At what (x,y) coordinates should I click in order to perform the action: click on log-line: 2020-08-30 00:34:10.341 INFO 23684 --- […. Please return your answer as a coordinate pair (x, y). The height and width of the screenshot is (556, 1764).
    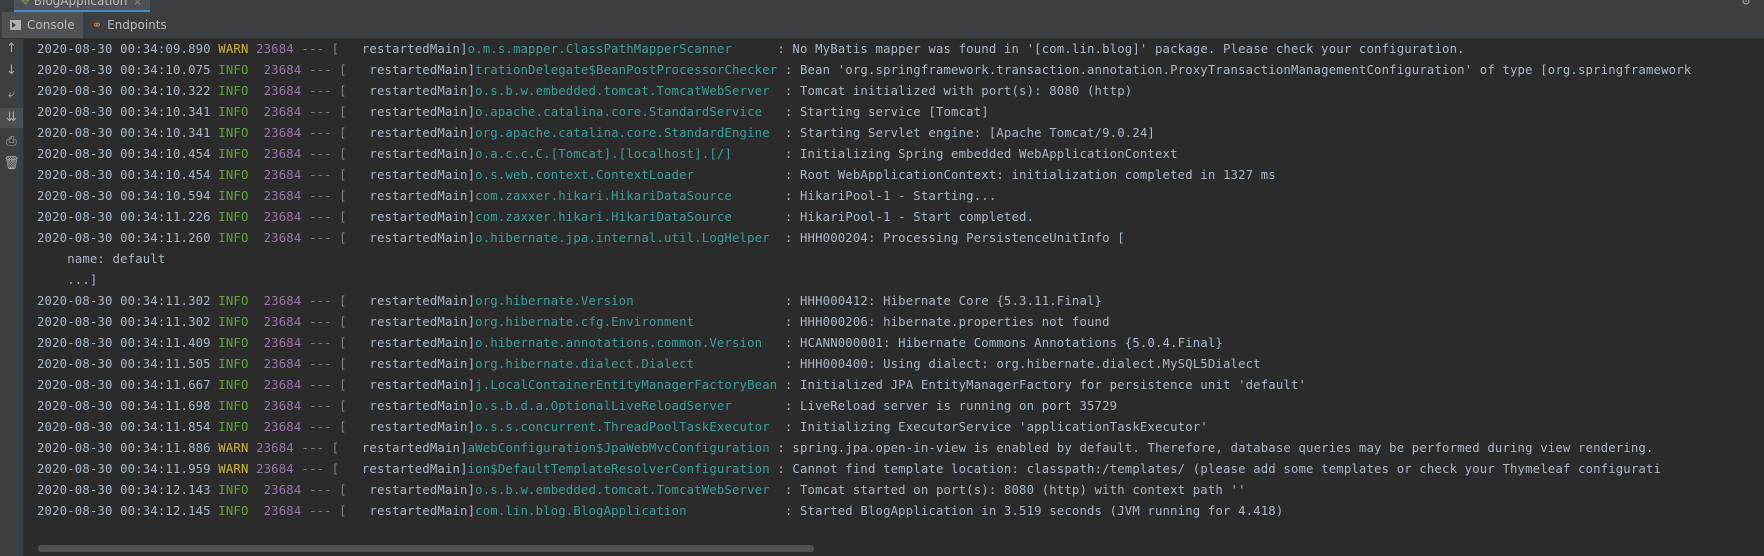
    Looking at the image, I should click on (894, 112).